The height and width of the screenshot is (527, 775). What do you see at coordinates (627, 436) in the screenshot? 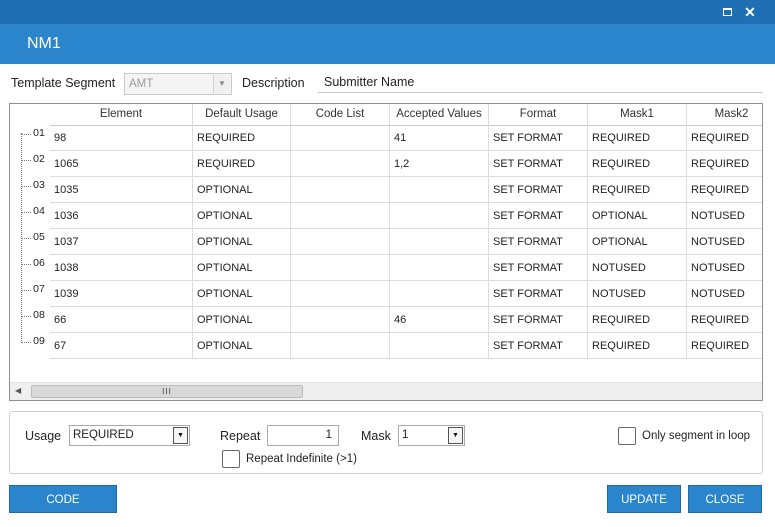
I see `only-segment-in-loop-checkbox` at bounding box center [627, 436].